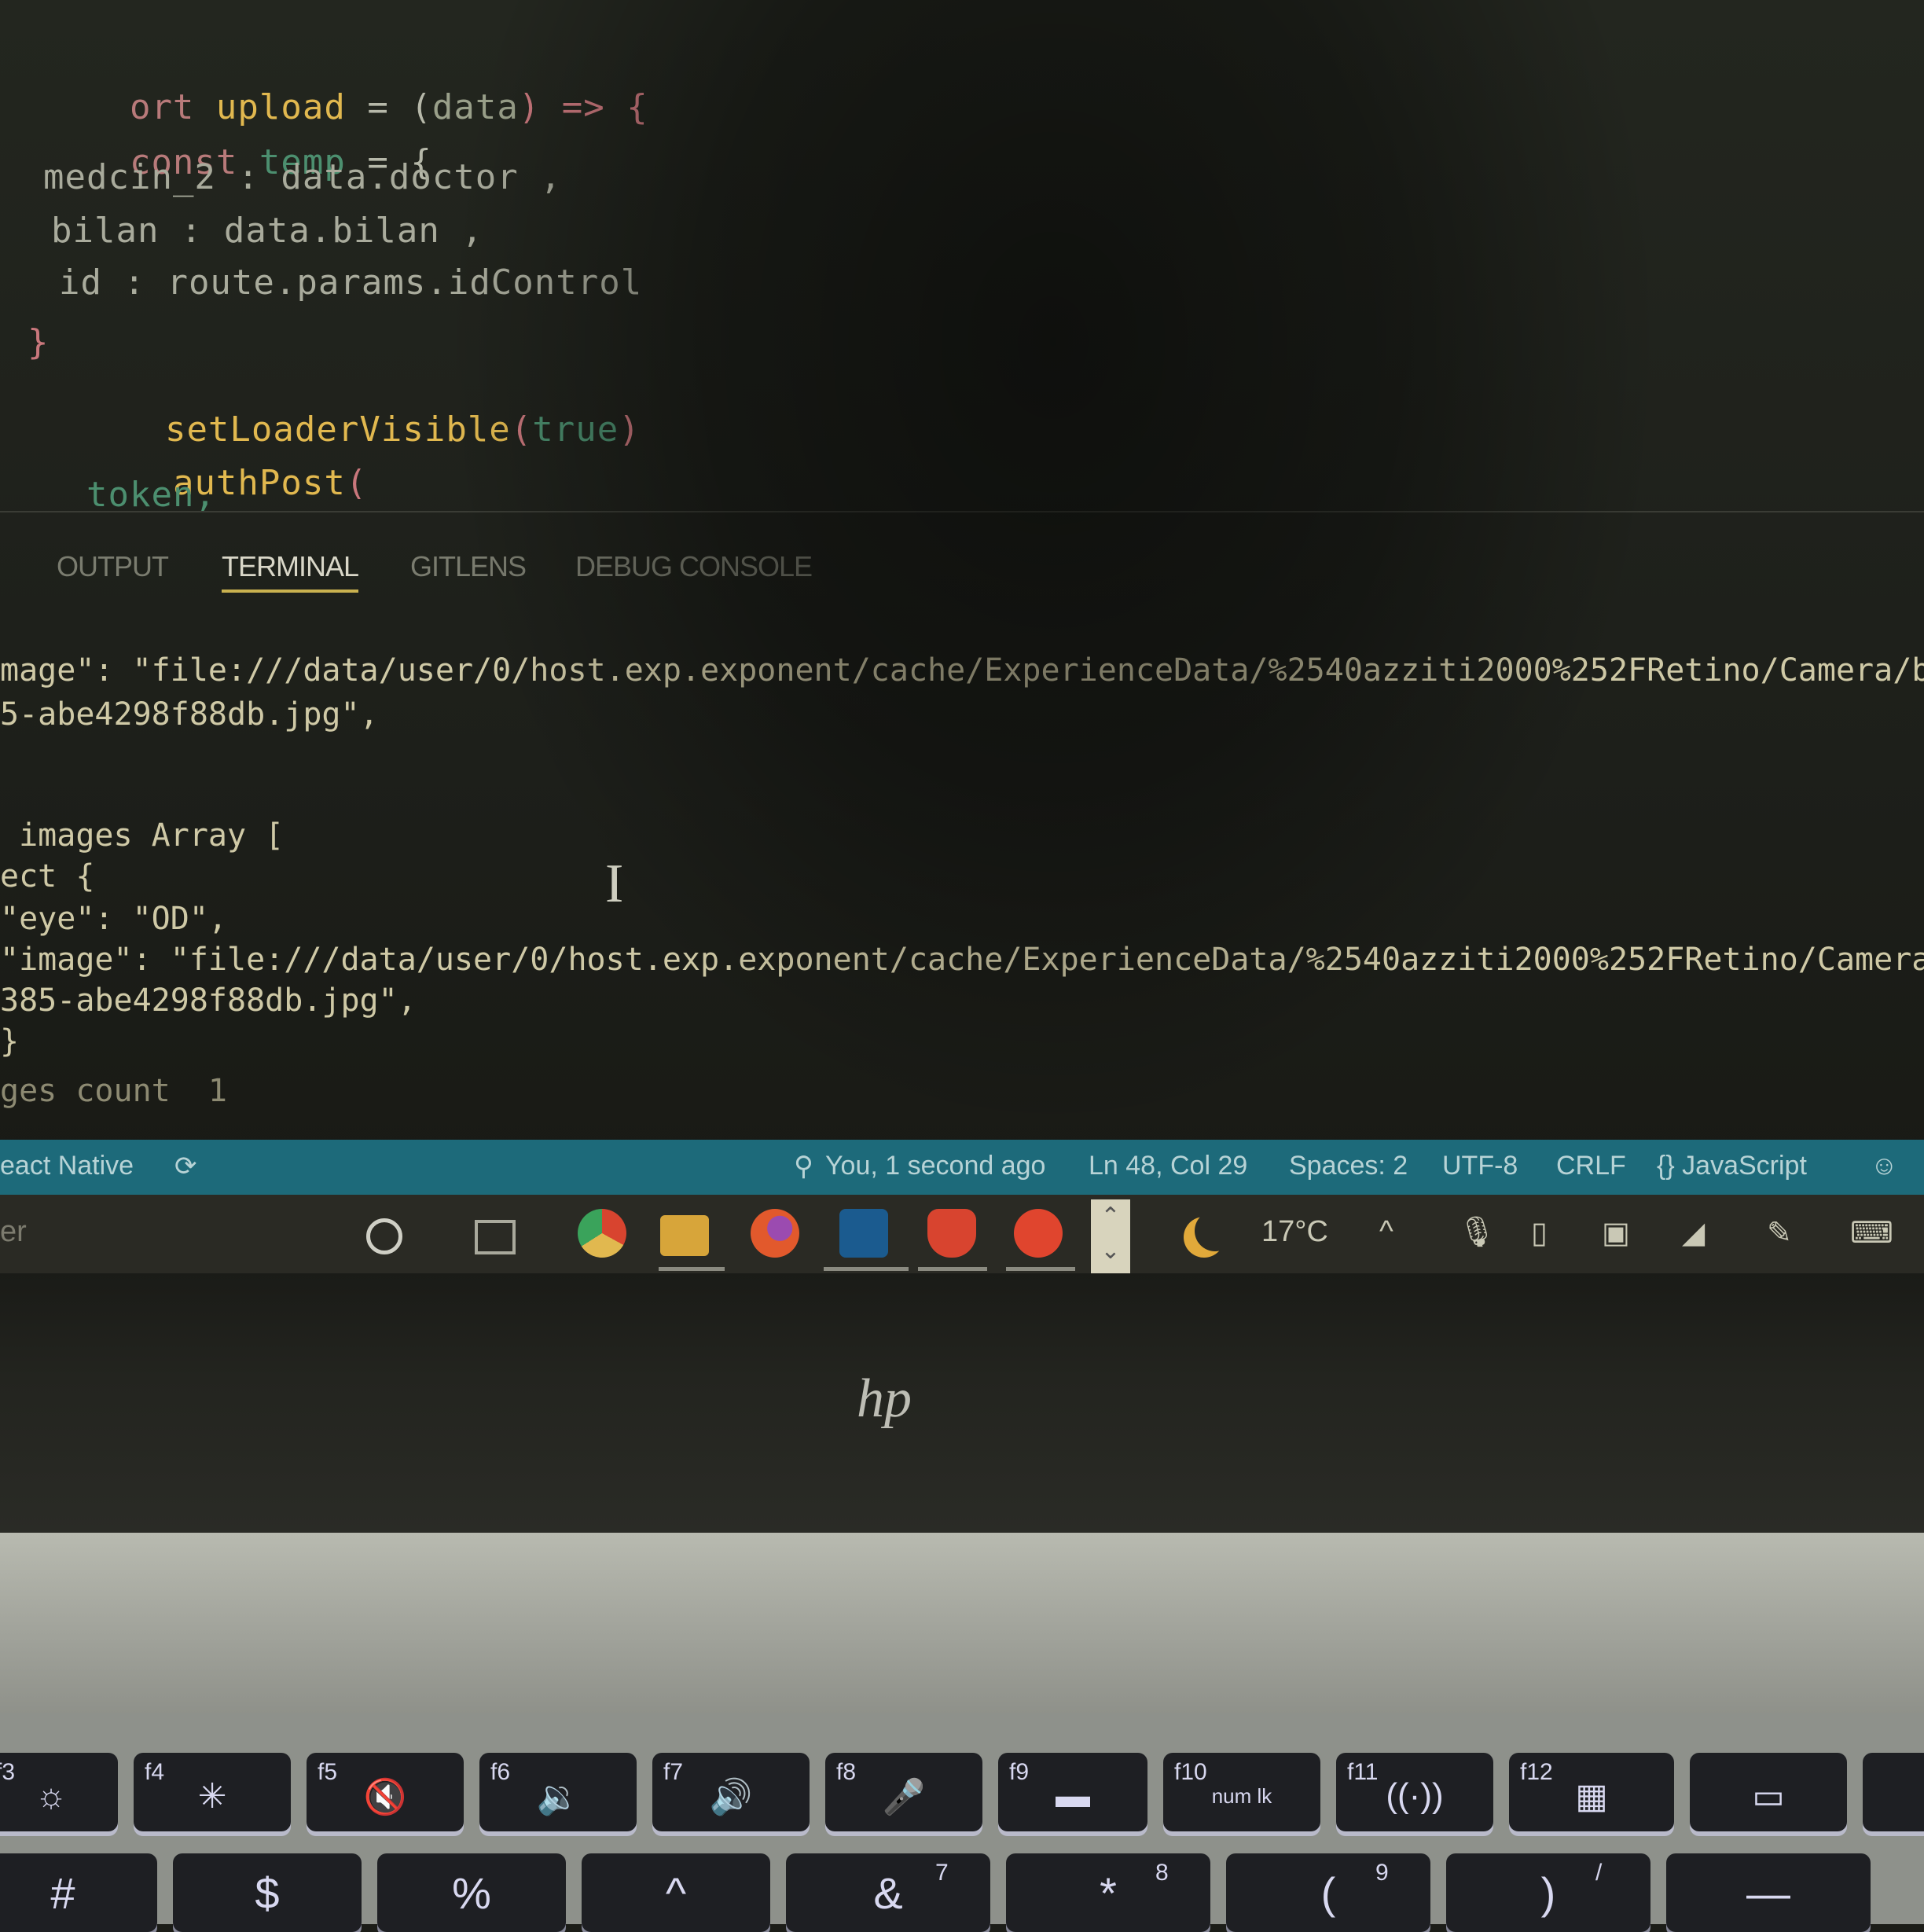  I want to click on key-label: f5, so click(328, 1772).